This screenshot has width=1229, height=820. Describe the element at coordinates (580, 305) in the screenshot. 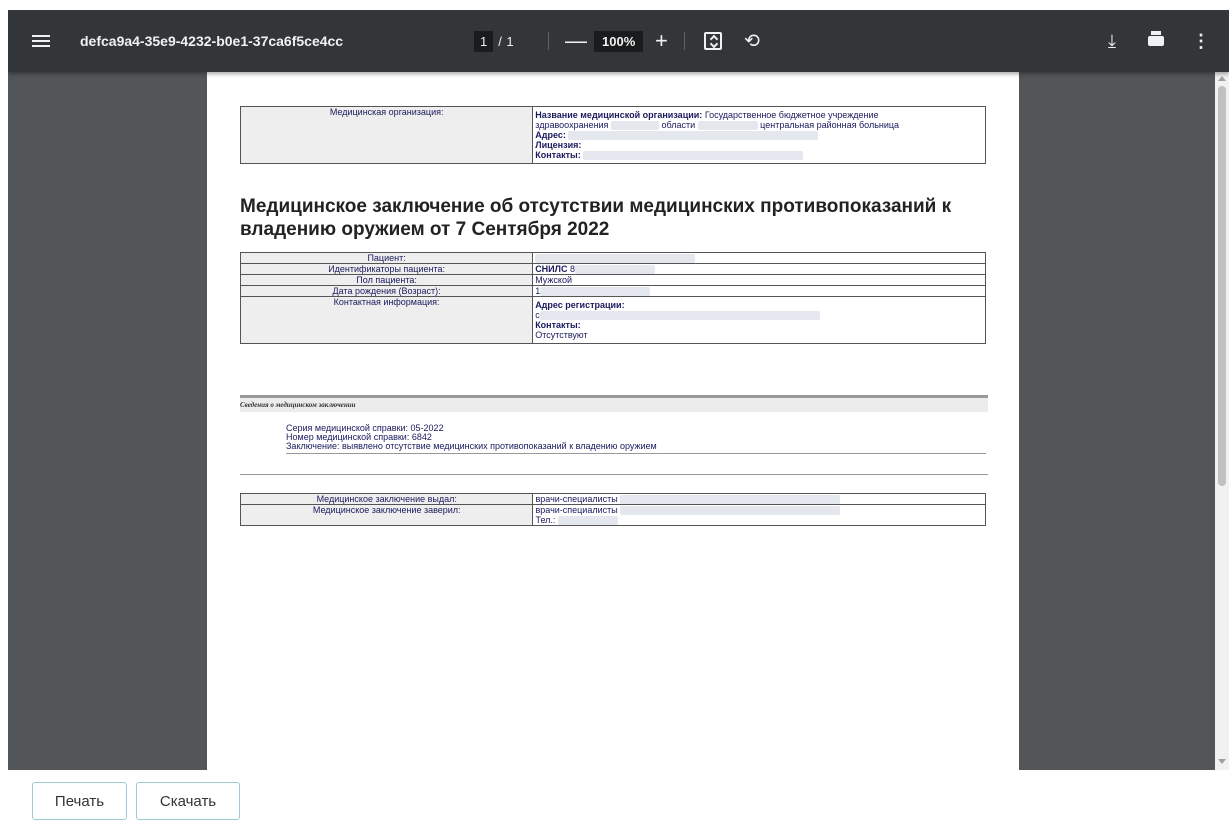

I see `reg-address-label: Адрес регистрации:` at that location.